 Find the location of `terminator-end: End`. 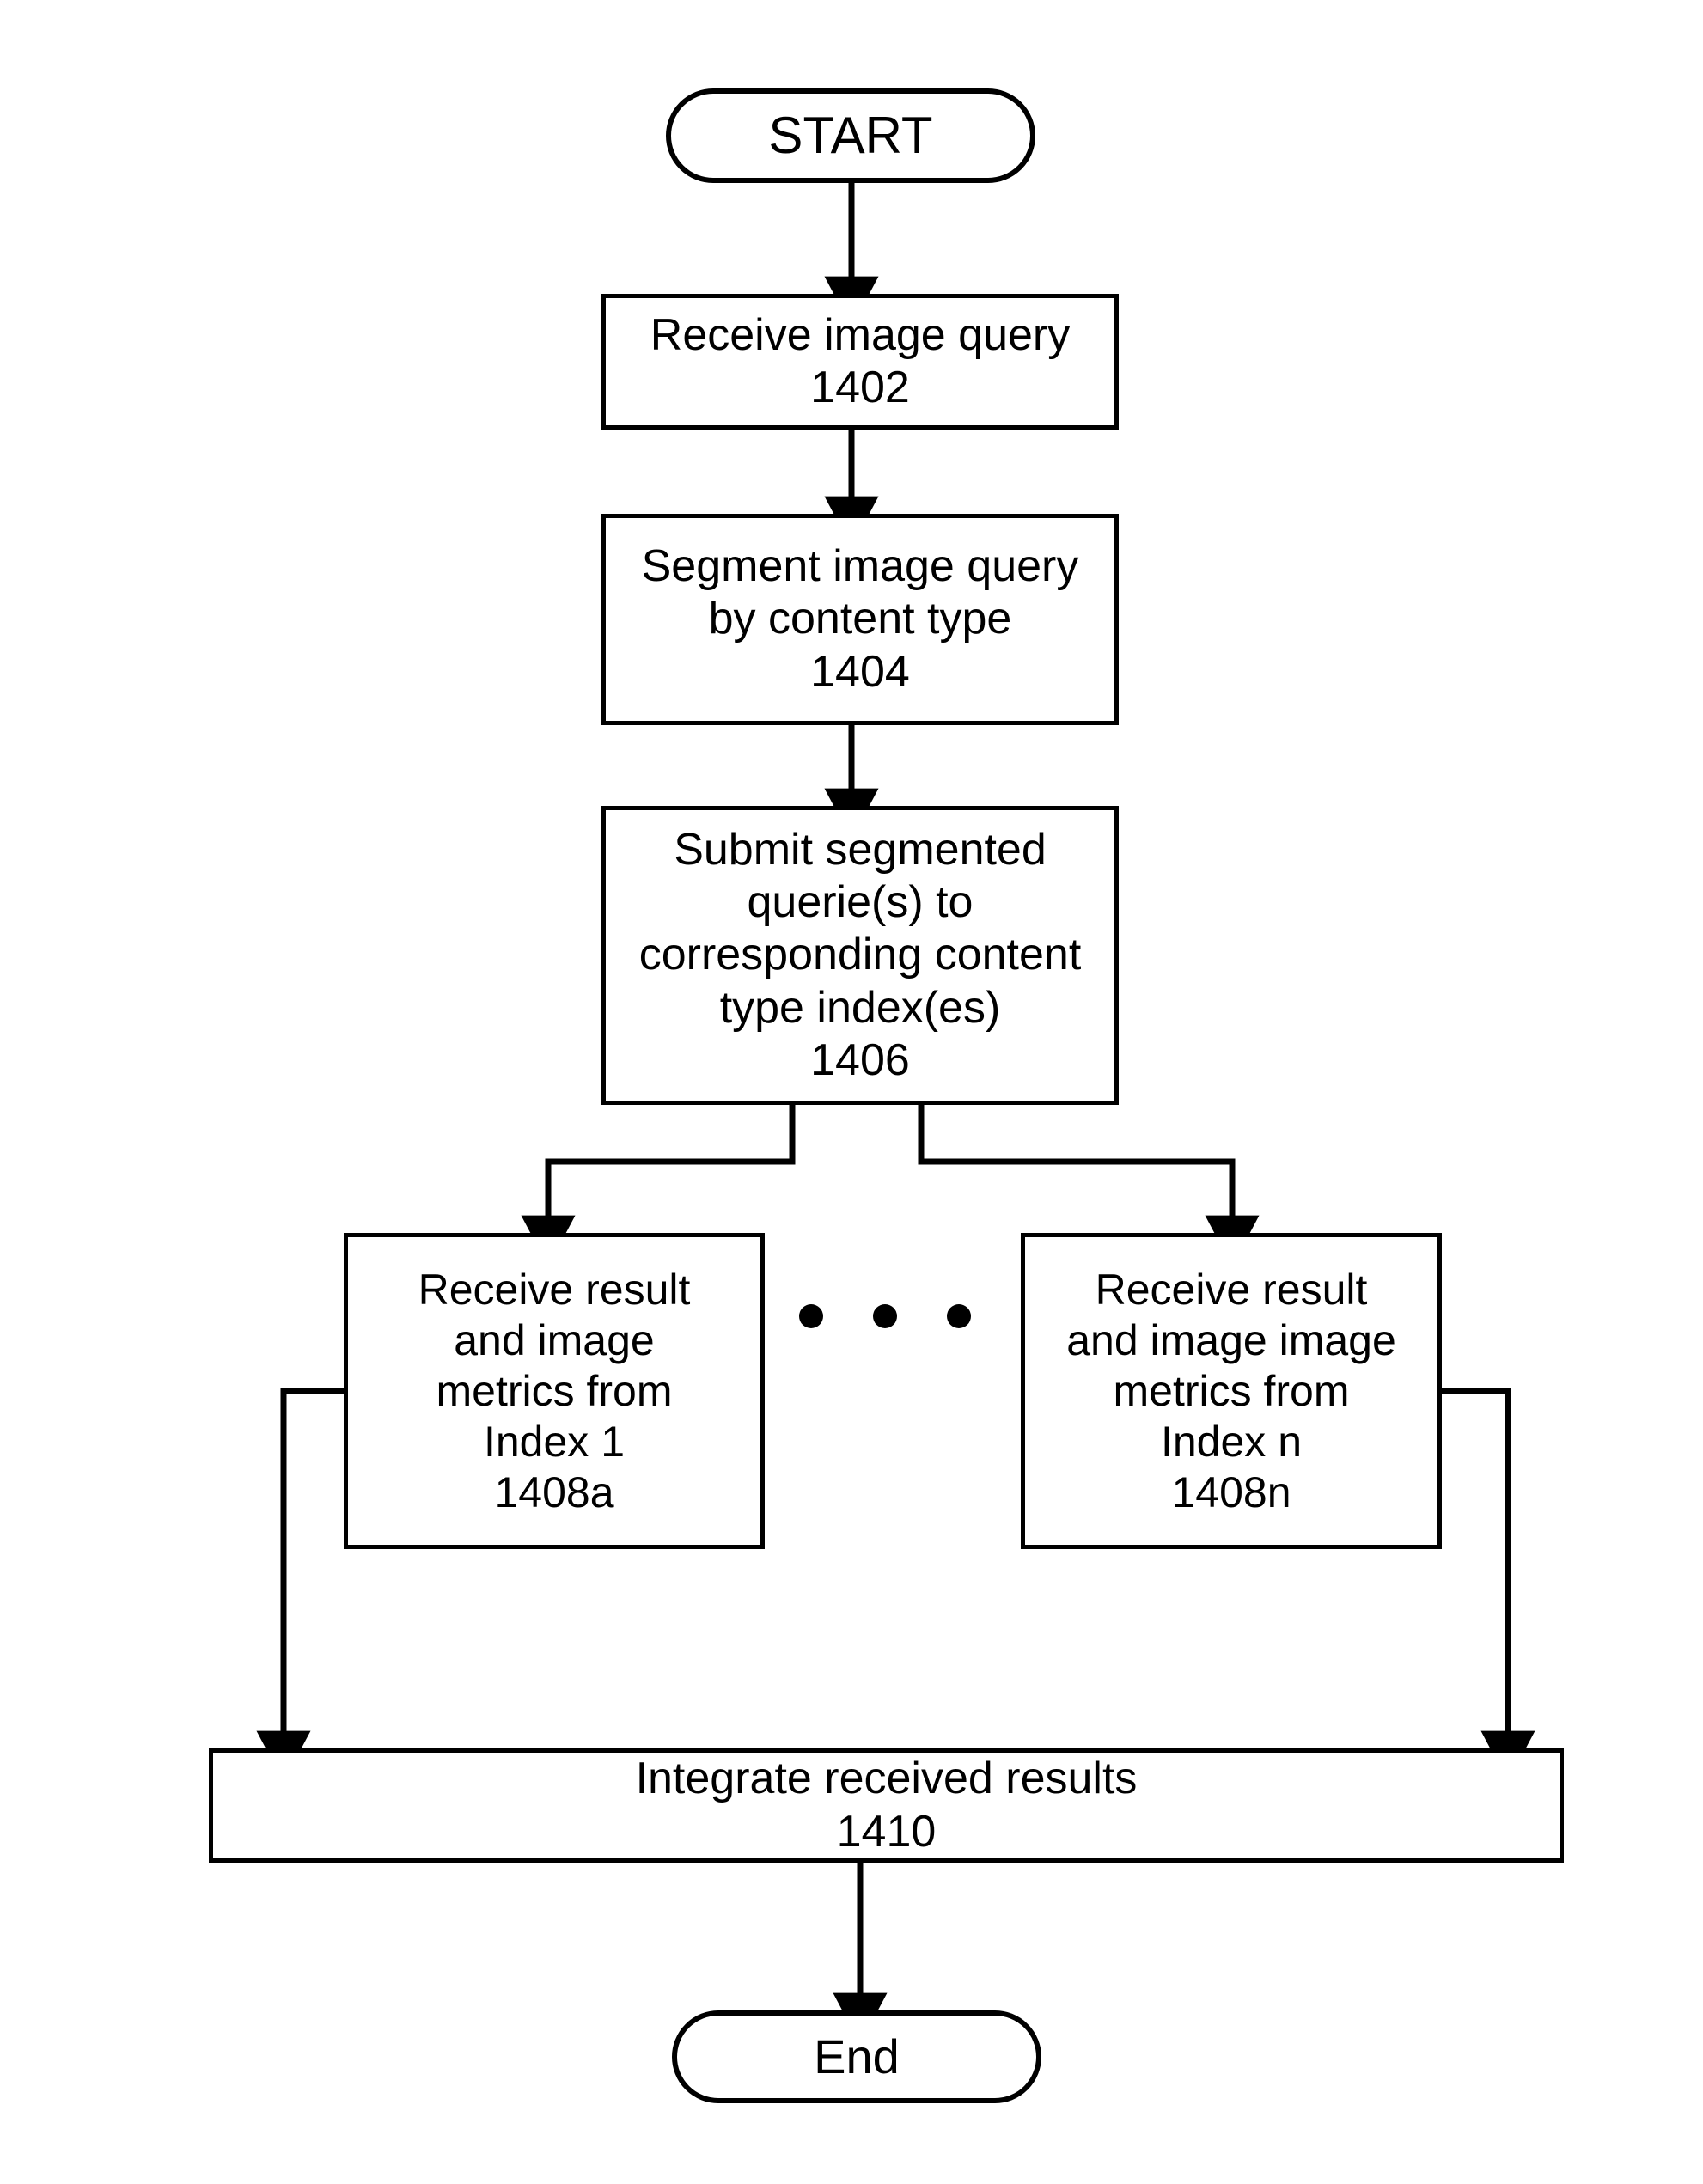

terminator-end: End is located at coordinates (856, 2057).